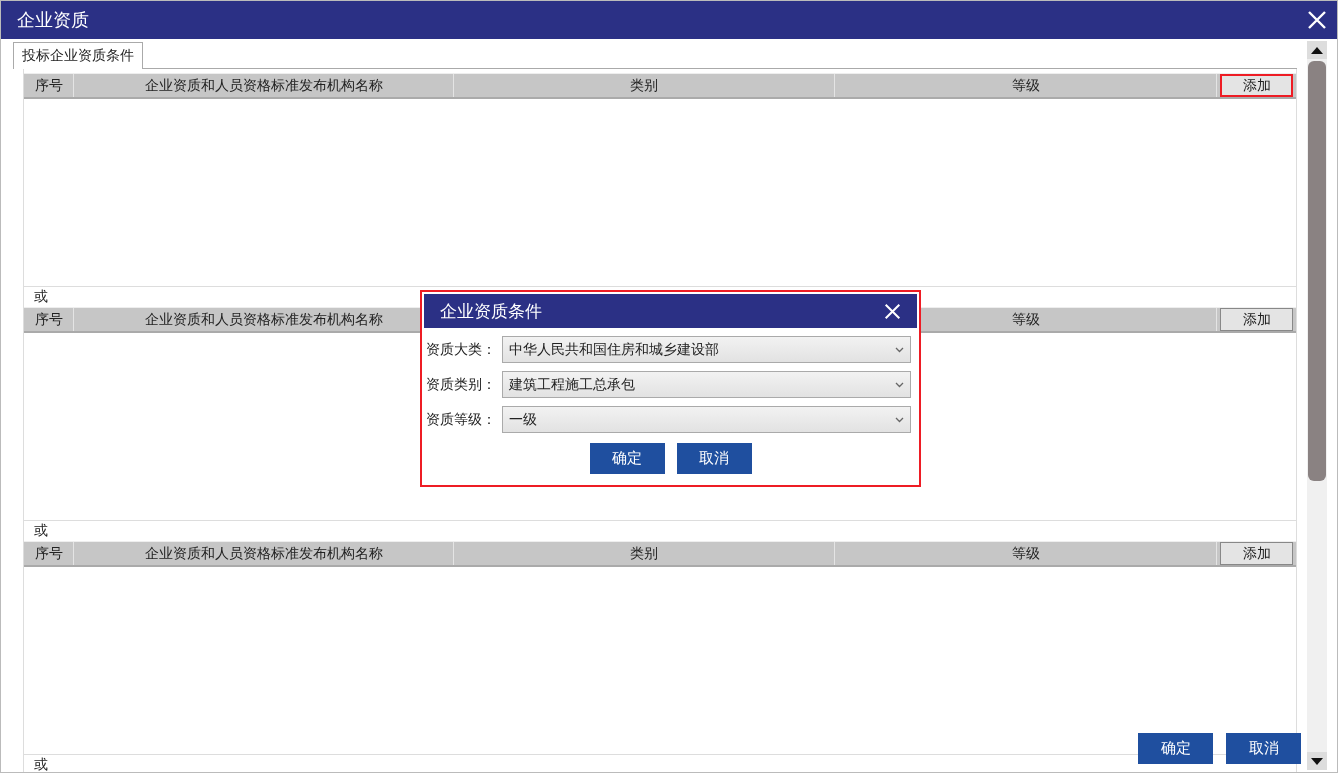 Image resolution: width=1338 pixels, height=773 pixels. What do you see at coordinates (78, 55) in the screenshot?
I see `tab: 投标企业资质条件` at bounding box center [78, 55].